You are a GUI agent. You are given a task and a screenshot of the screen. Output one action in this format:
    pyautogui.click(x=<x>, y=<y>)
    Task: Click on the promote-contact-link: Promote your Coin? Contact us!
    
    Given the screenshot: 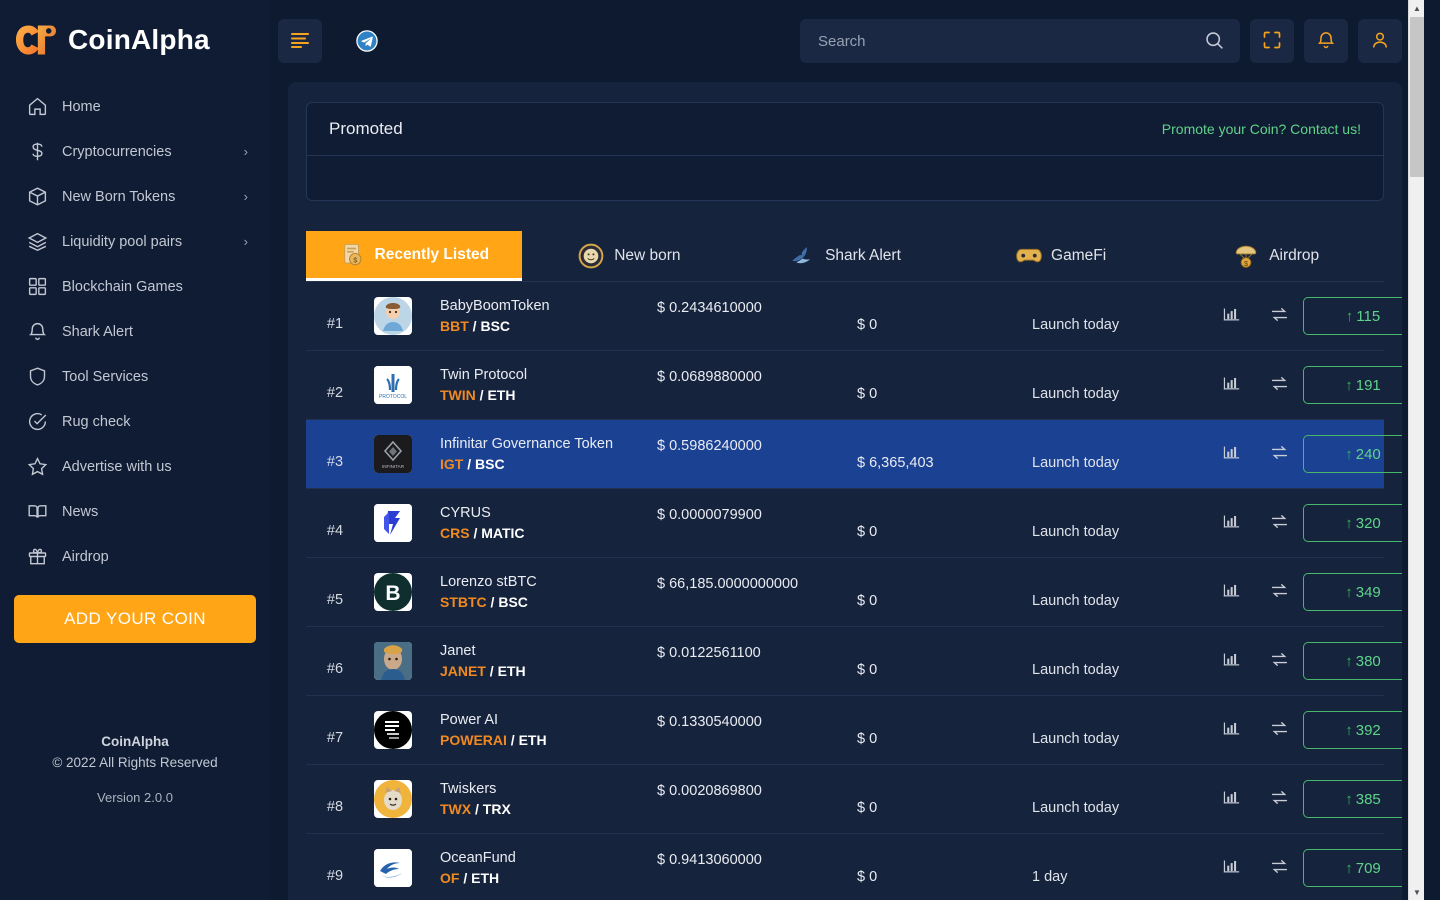 What is the action you would take?
    pyautogui.click(x=1261, y=129)
    